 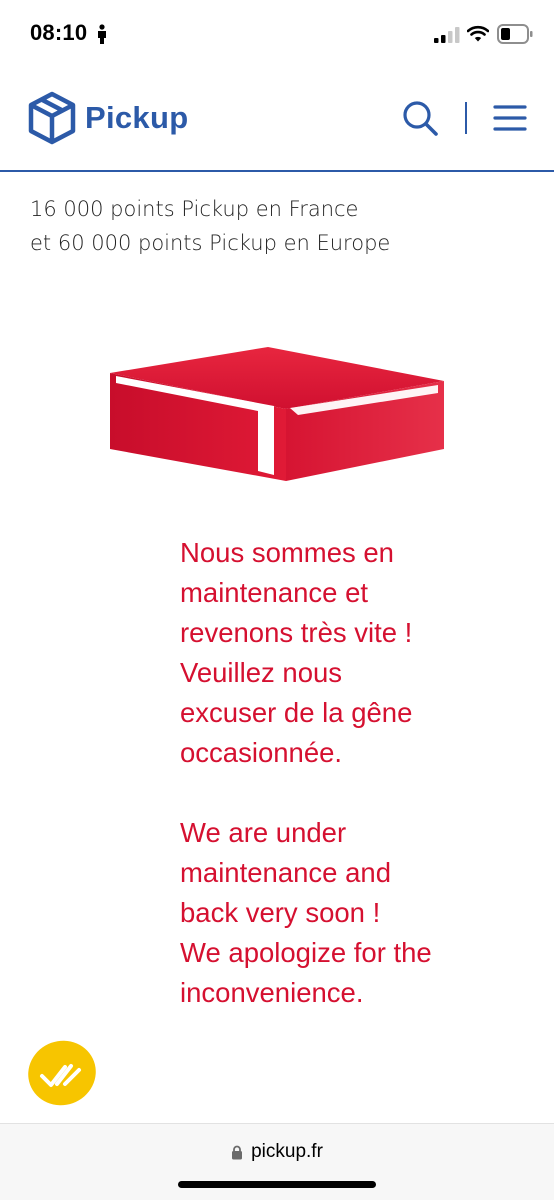 What do you see at coordinates (466, 118) in the screenshot?
I see `header-divider` at bounding box center [466, 118].